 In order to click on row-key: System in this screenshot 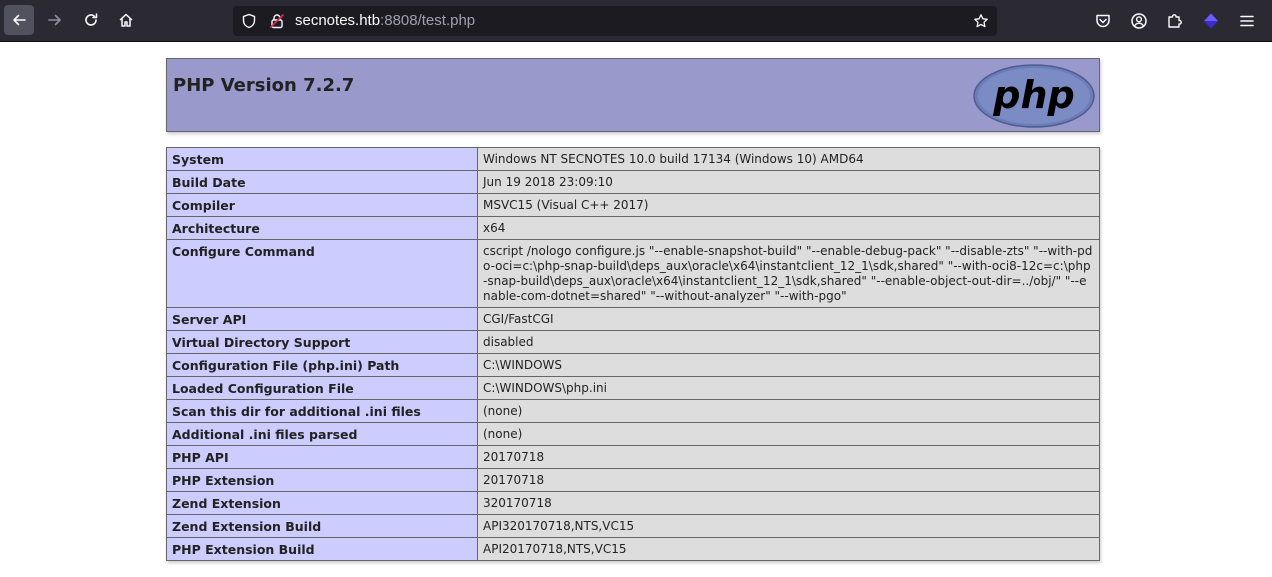, I will do `click(322, 159)`.